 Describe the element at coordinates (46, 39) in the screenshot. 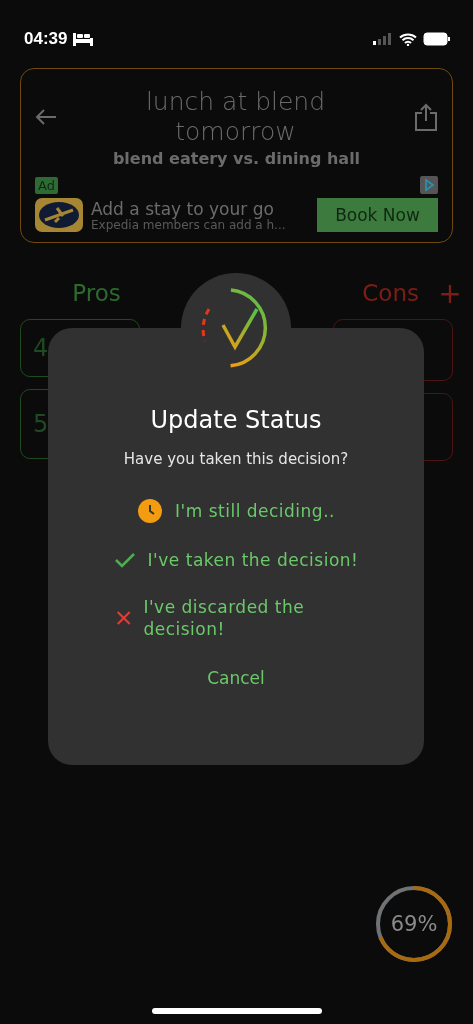

I see `clock-time: 04:39` at that location.